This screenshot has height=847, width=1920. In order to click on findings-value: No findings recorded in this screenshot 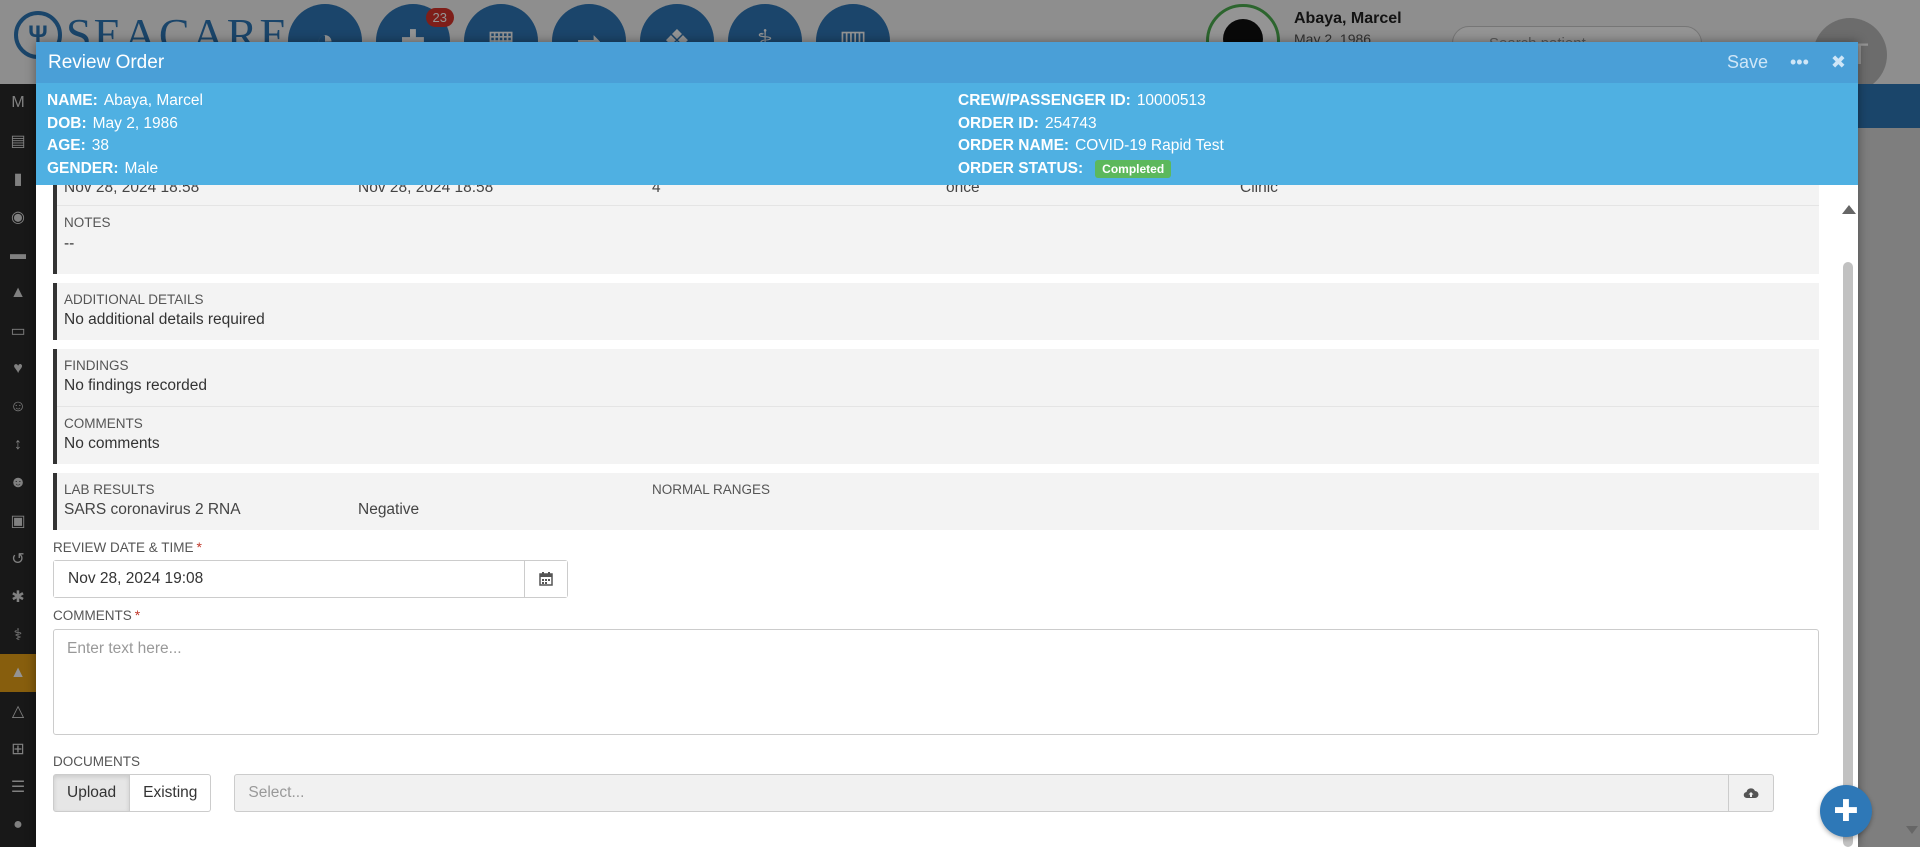, I will do `click(136, 385)`.